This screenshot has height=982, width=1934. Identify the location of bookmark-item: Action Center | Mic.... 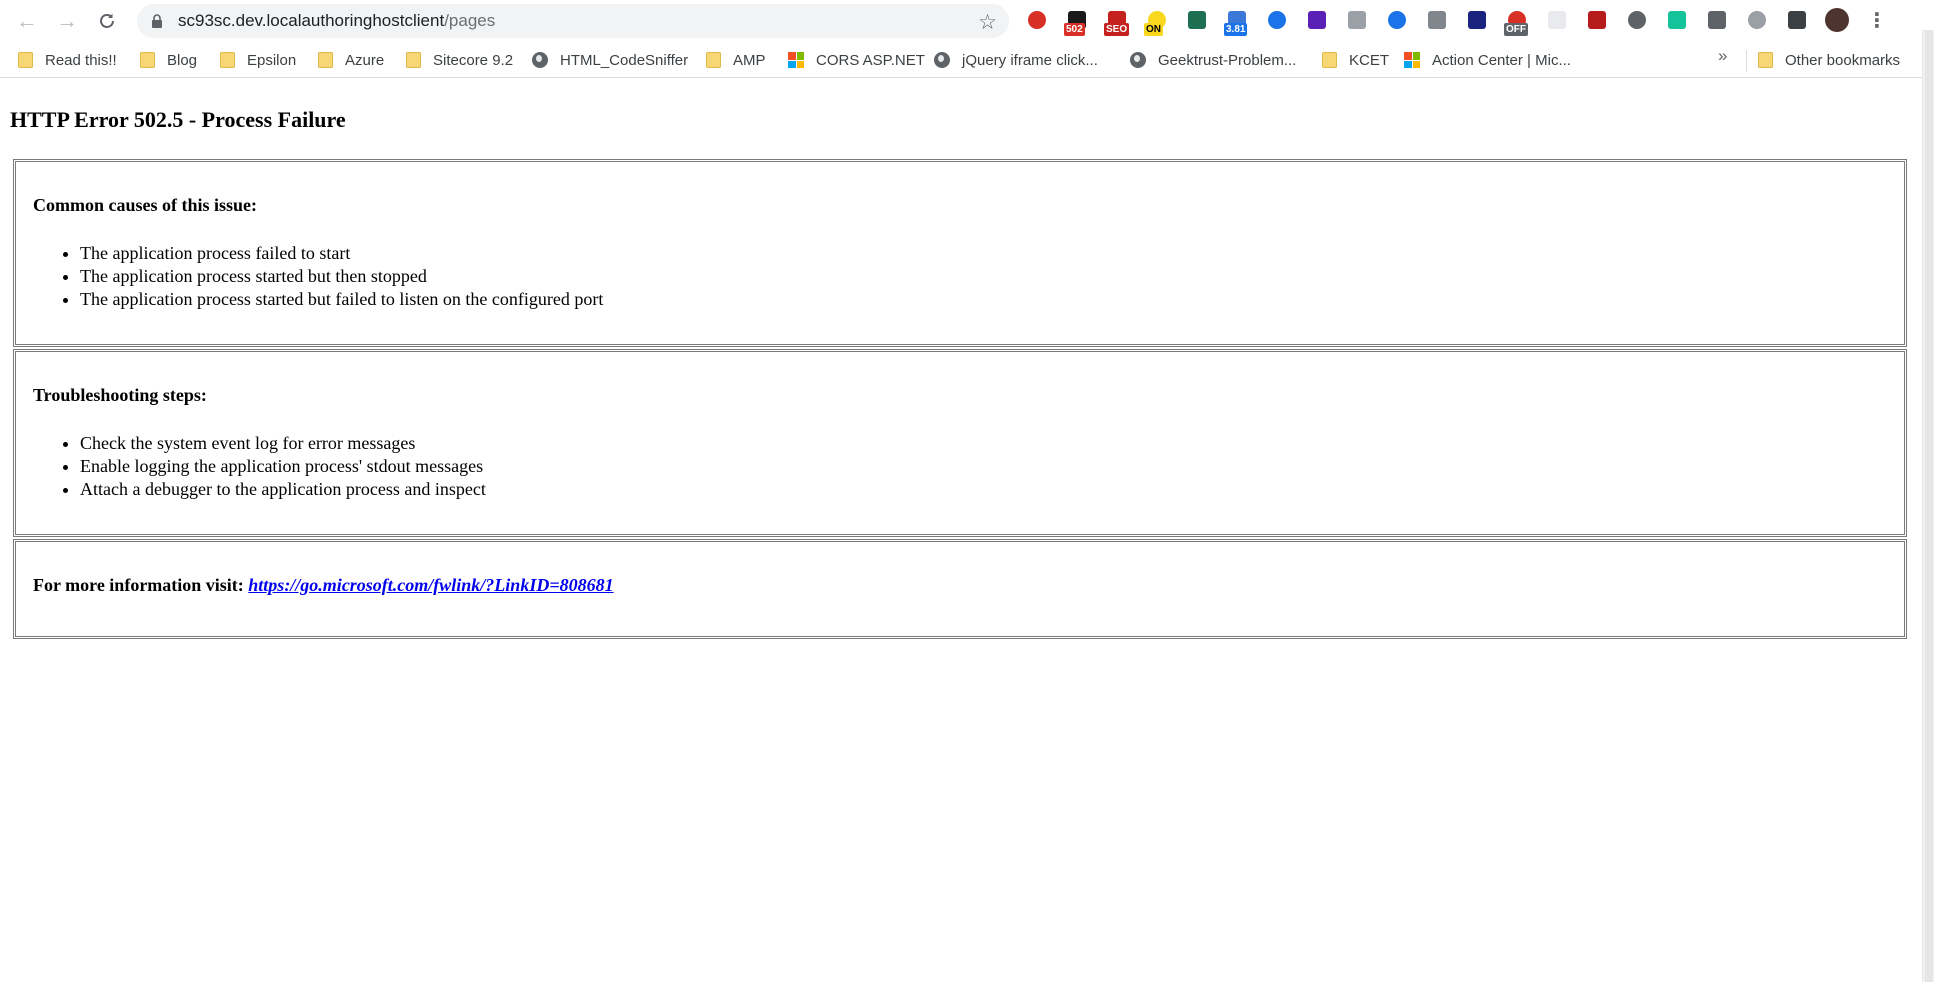
(1487, 60).